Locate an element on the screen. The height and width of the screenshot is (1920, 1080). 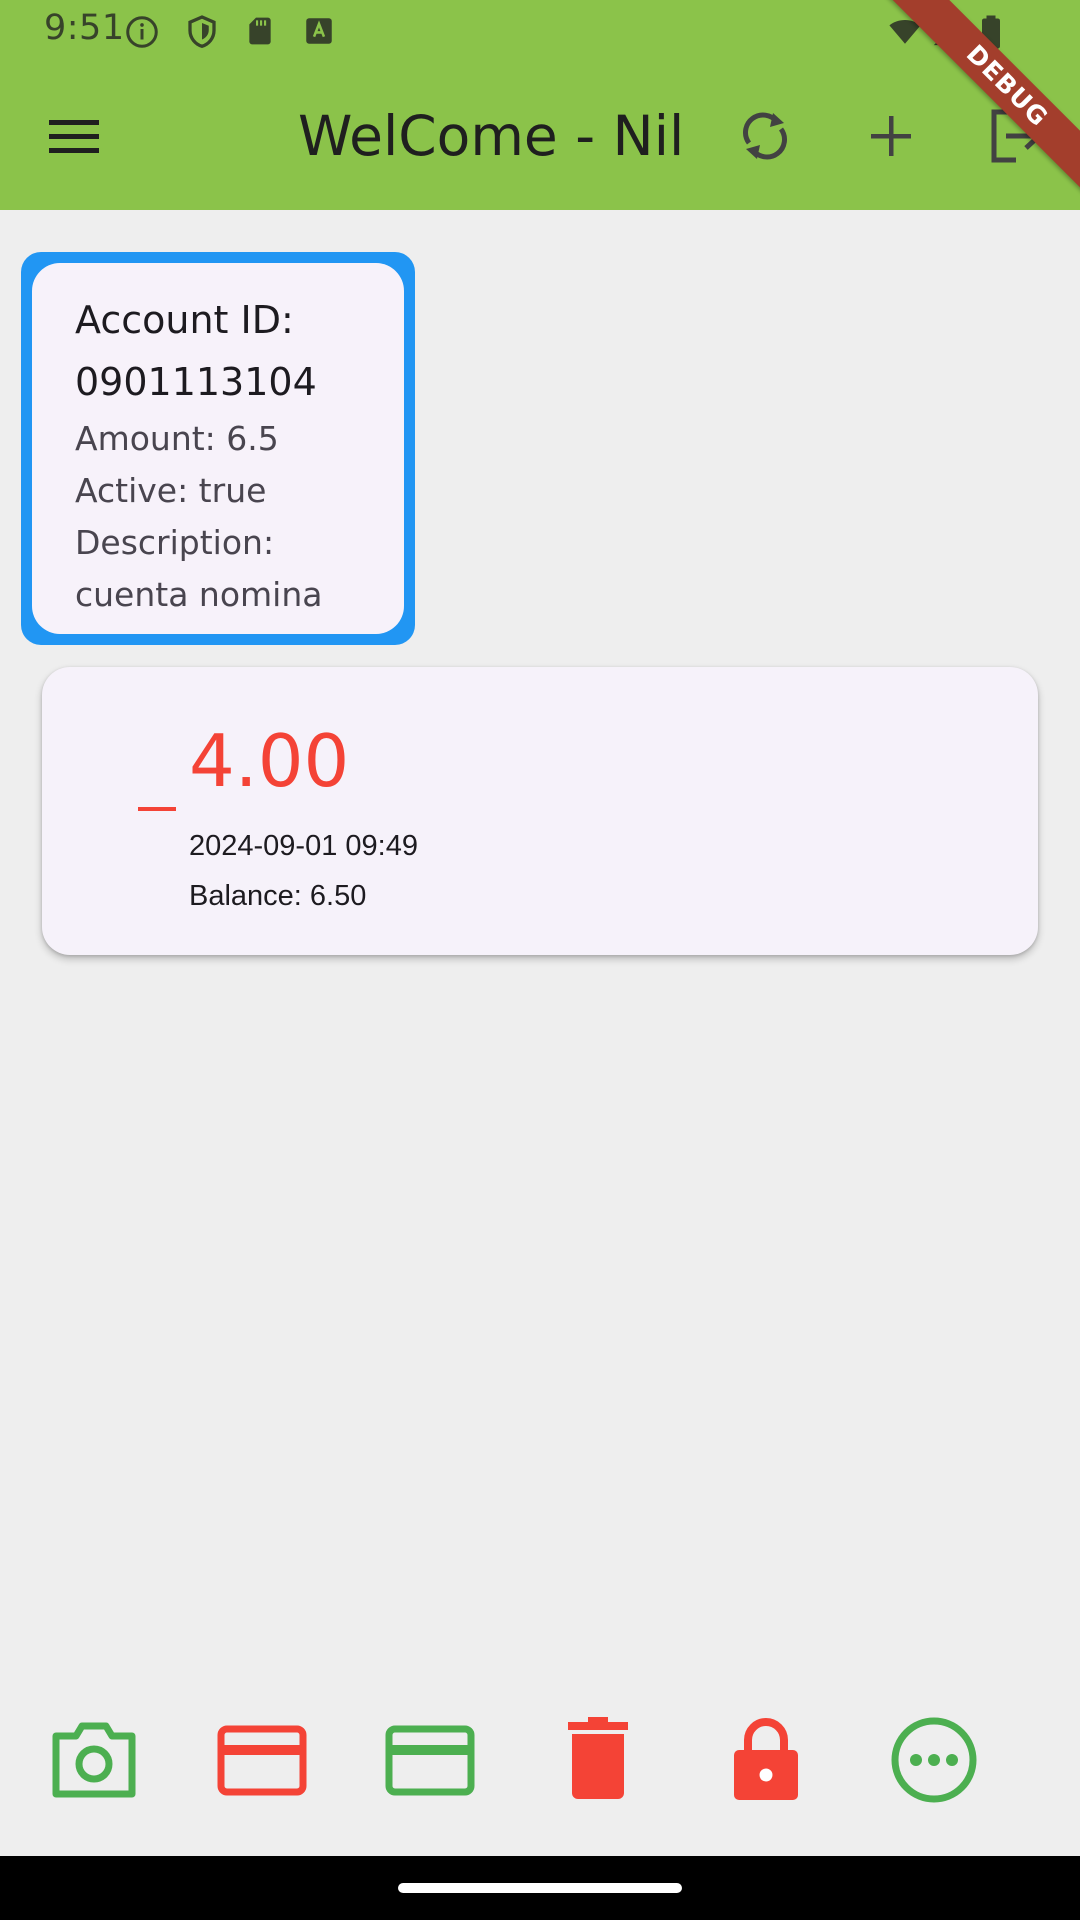
transaction-amount: 4.00 is located at coordinates (269, 761).